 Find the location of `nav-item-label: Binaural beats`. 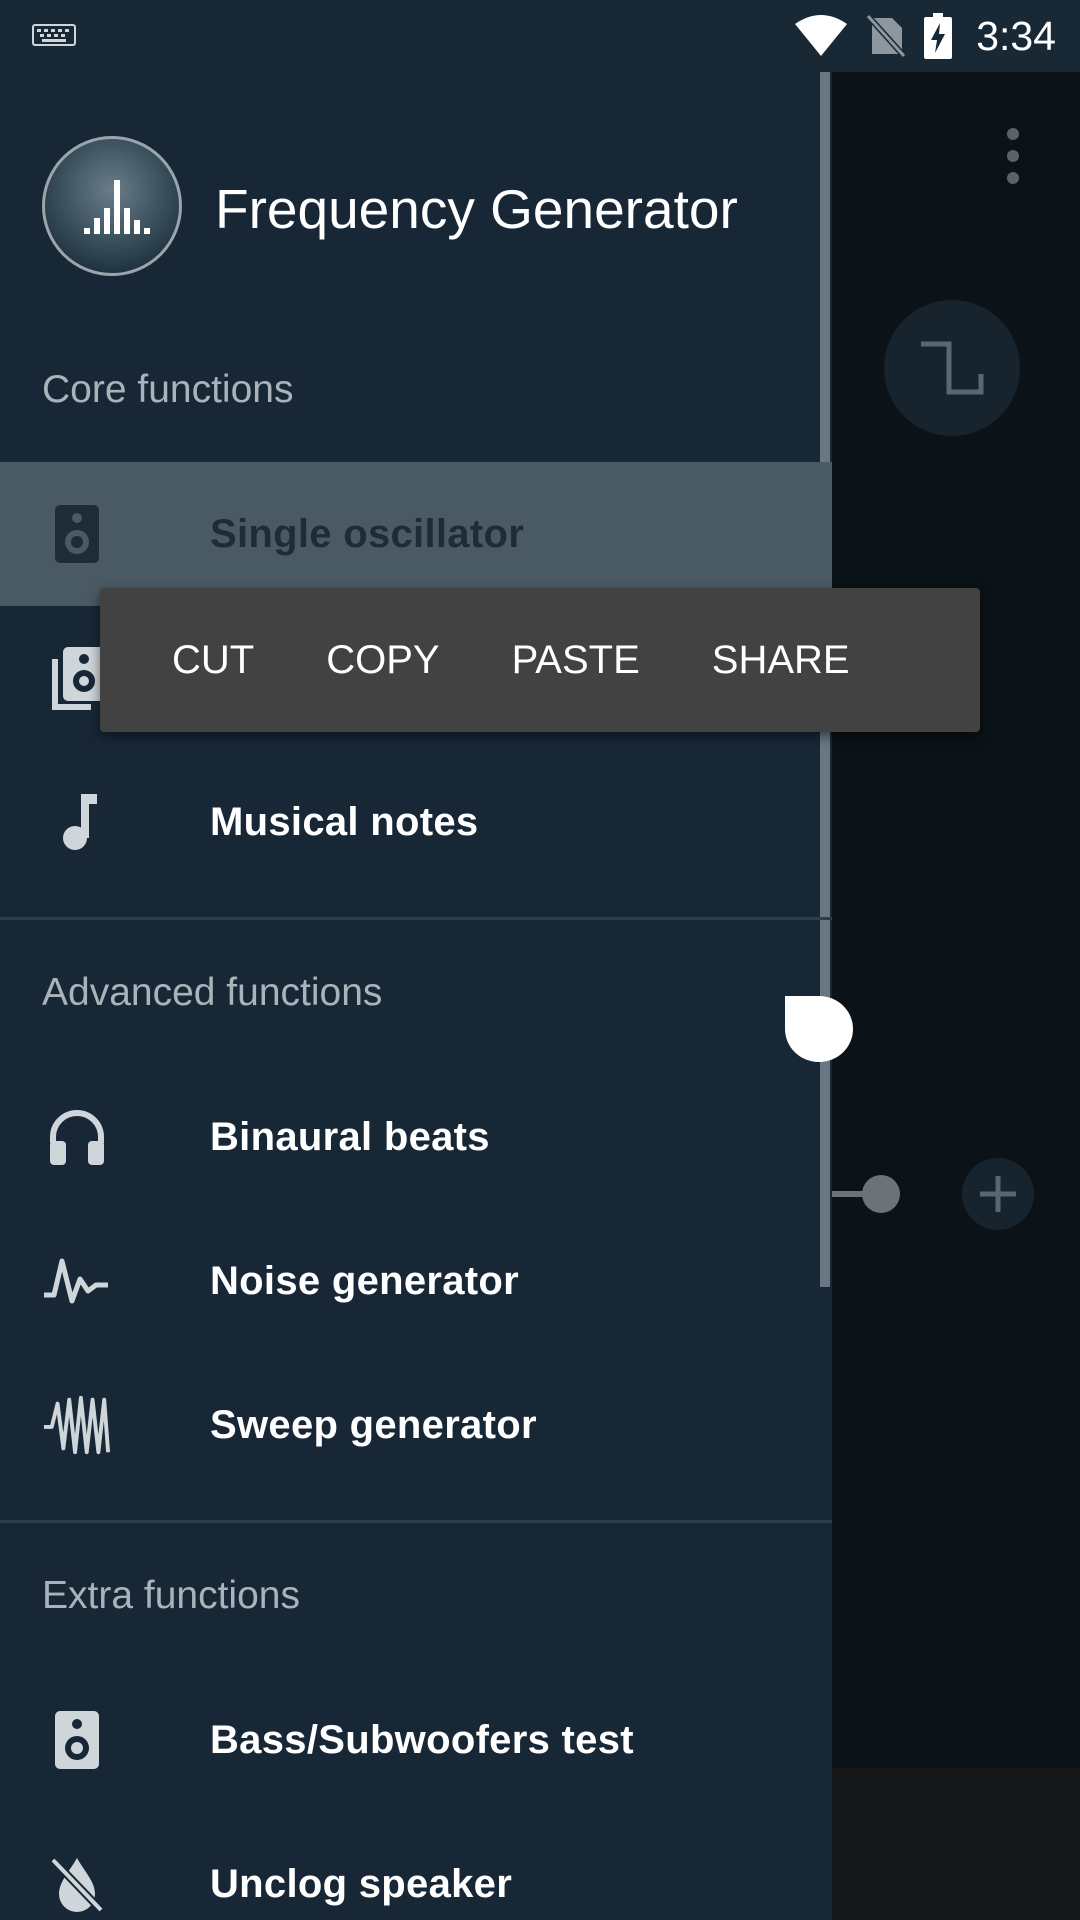

nav-item-label: Binaural beats is located at coordinates (350, 1136).